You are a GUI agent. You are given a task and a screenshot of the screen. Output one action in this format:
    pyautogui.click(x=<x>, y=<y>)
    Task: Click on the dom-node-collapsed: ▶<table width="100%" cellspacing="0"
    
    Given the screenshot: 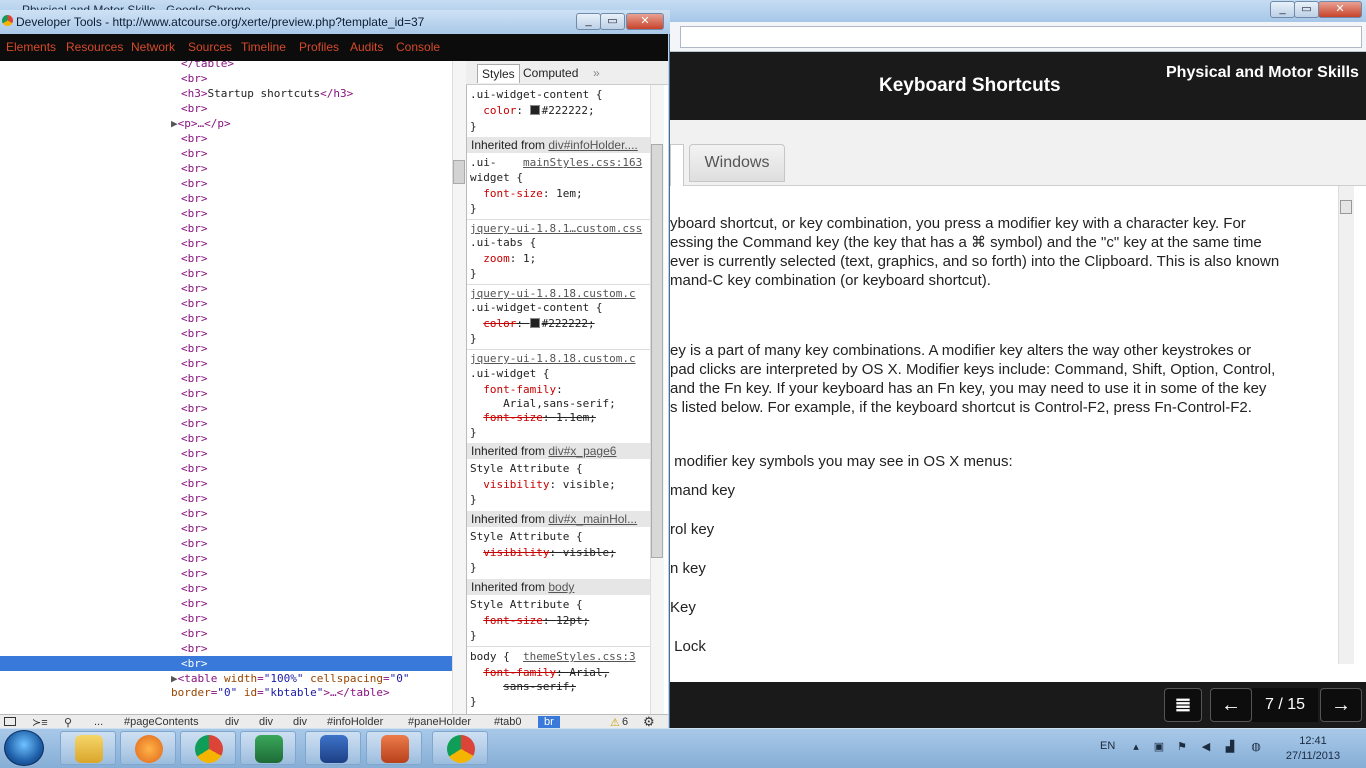 What is the action you would take?
    pyautogui.click(x=226, y=678)
    